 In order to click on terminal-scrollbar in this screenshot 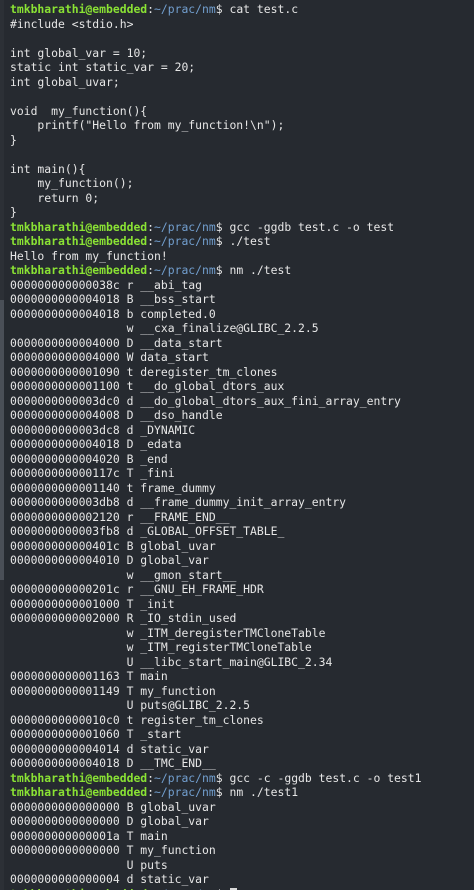, I will do `click(2, 445)`.